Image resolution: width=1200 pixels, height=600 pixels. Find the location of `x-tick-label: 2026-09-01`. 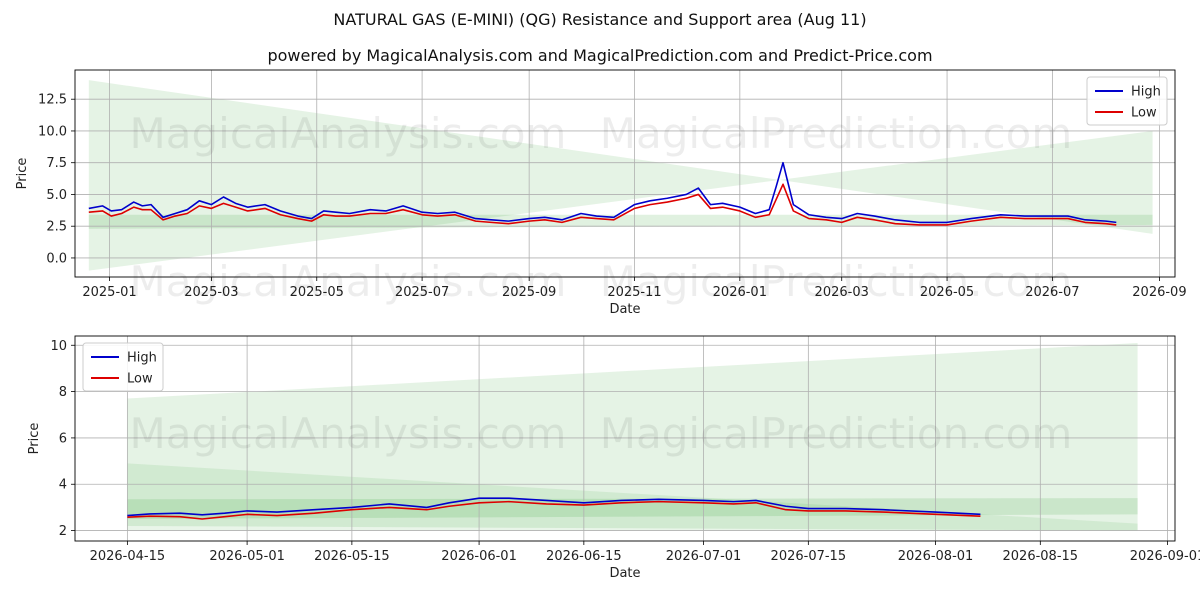

x-tick-label: 2026-09-01 is located at coordinates (1165, 556).